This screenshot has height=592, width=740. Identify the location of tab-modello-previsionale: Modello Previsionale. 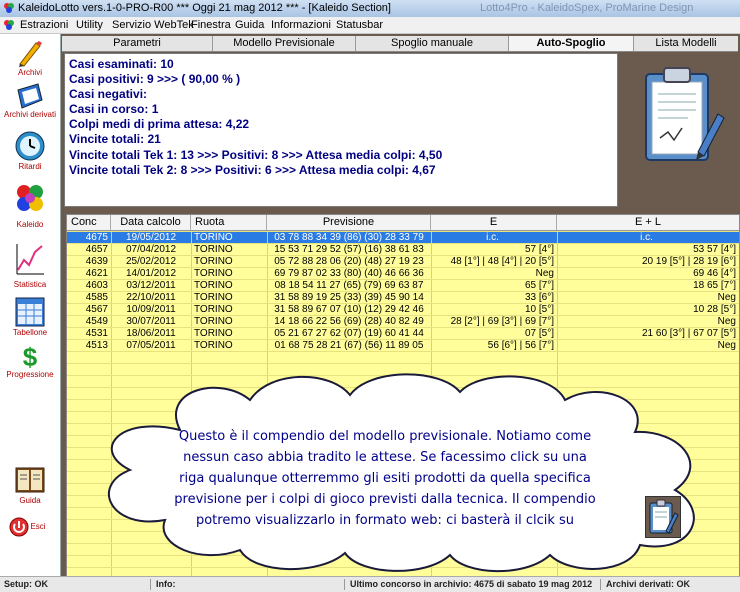
(284, 43).